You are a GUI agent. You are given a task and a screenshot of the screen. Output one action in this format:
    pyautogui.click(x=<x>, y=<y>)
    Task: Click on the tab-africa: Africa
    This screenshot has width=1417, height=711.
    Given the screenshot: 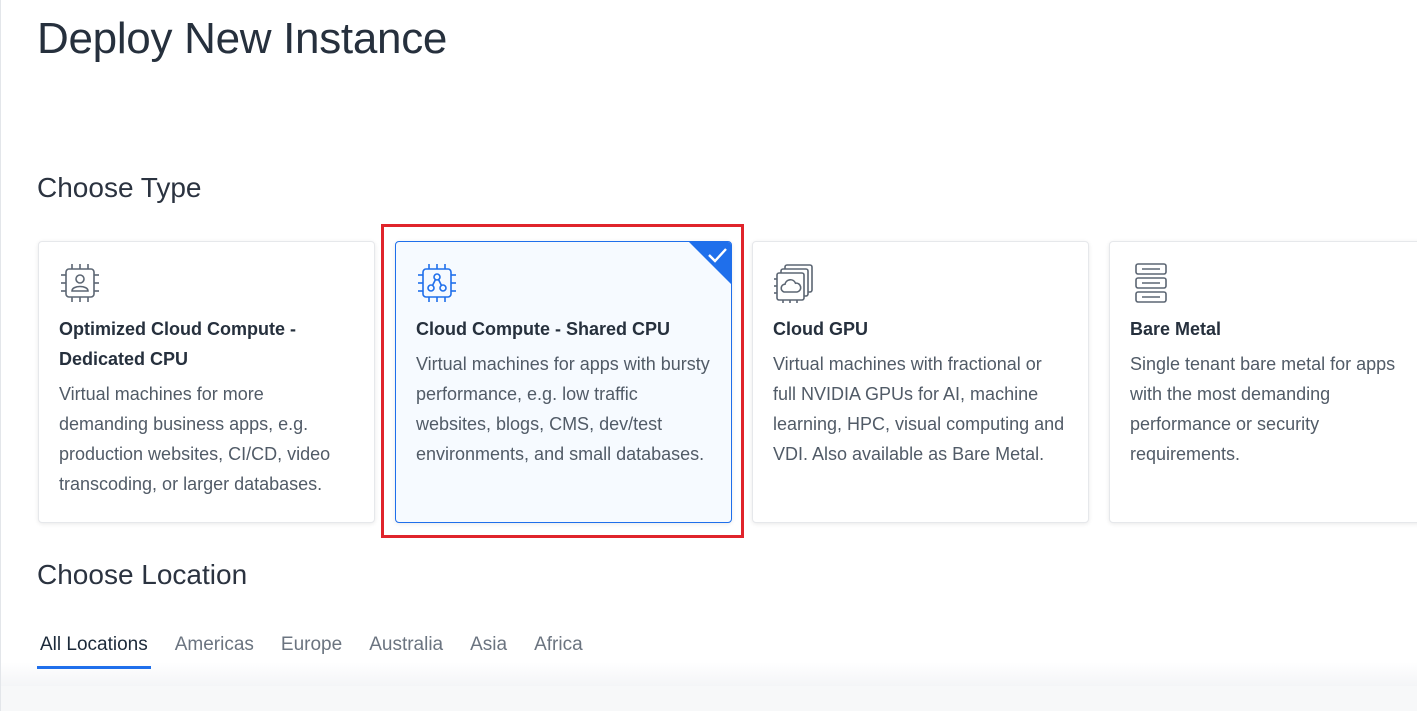 What is the action you would take?
    pyautogui.click(x=558, y=650)
    